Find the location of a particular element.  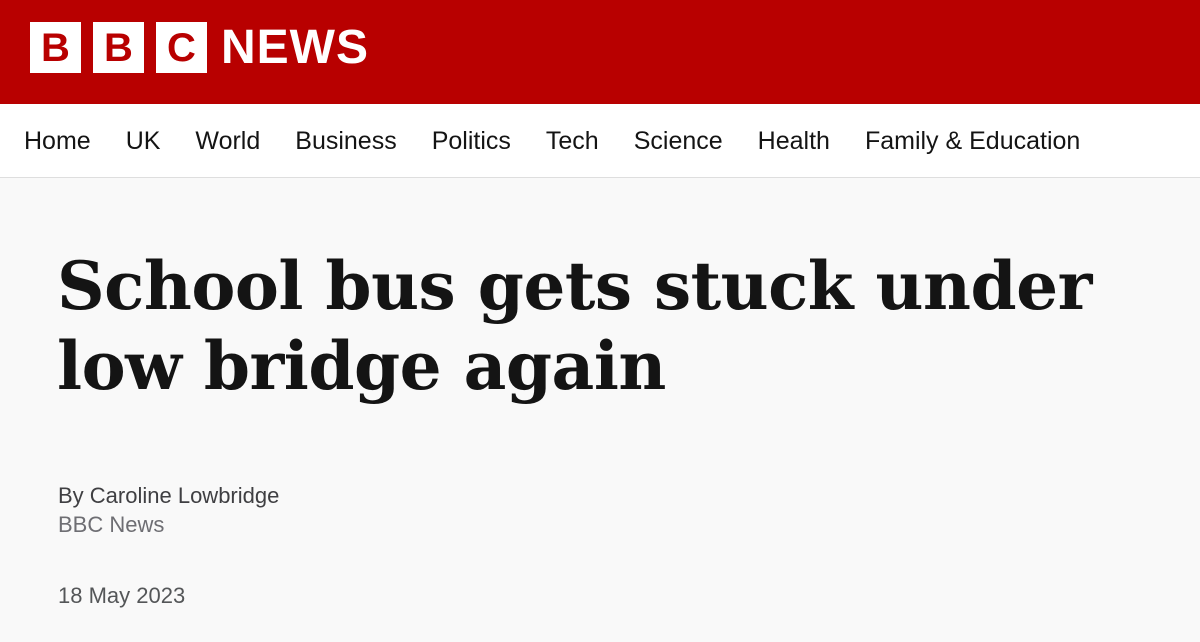

nav-item-world: World is located at coordinates (227, 141).